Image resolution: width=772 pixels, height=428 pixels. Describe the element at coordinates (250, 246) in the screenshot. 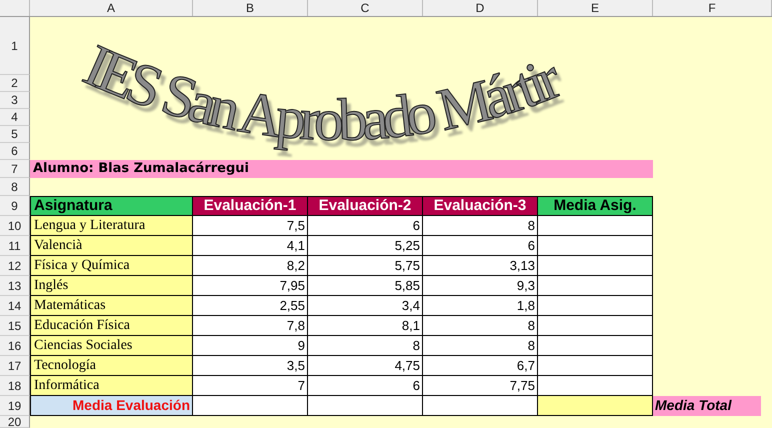

I see `grade-cell: 4,1` at that location.